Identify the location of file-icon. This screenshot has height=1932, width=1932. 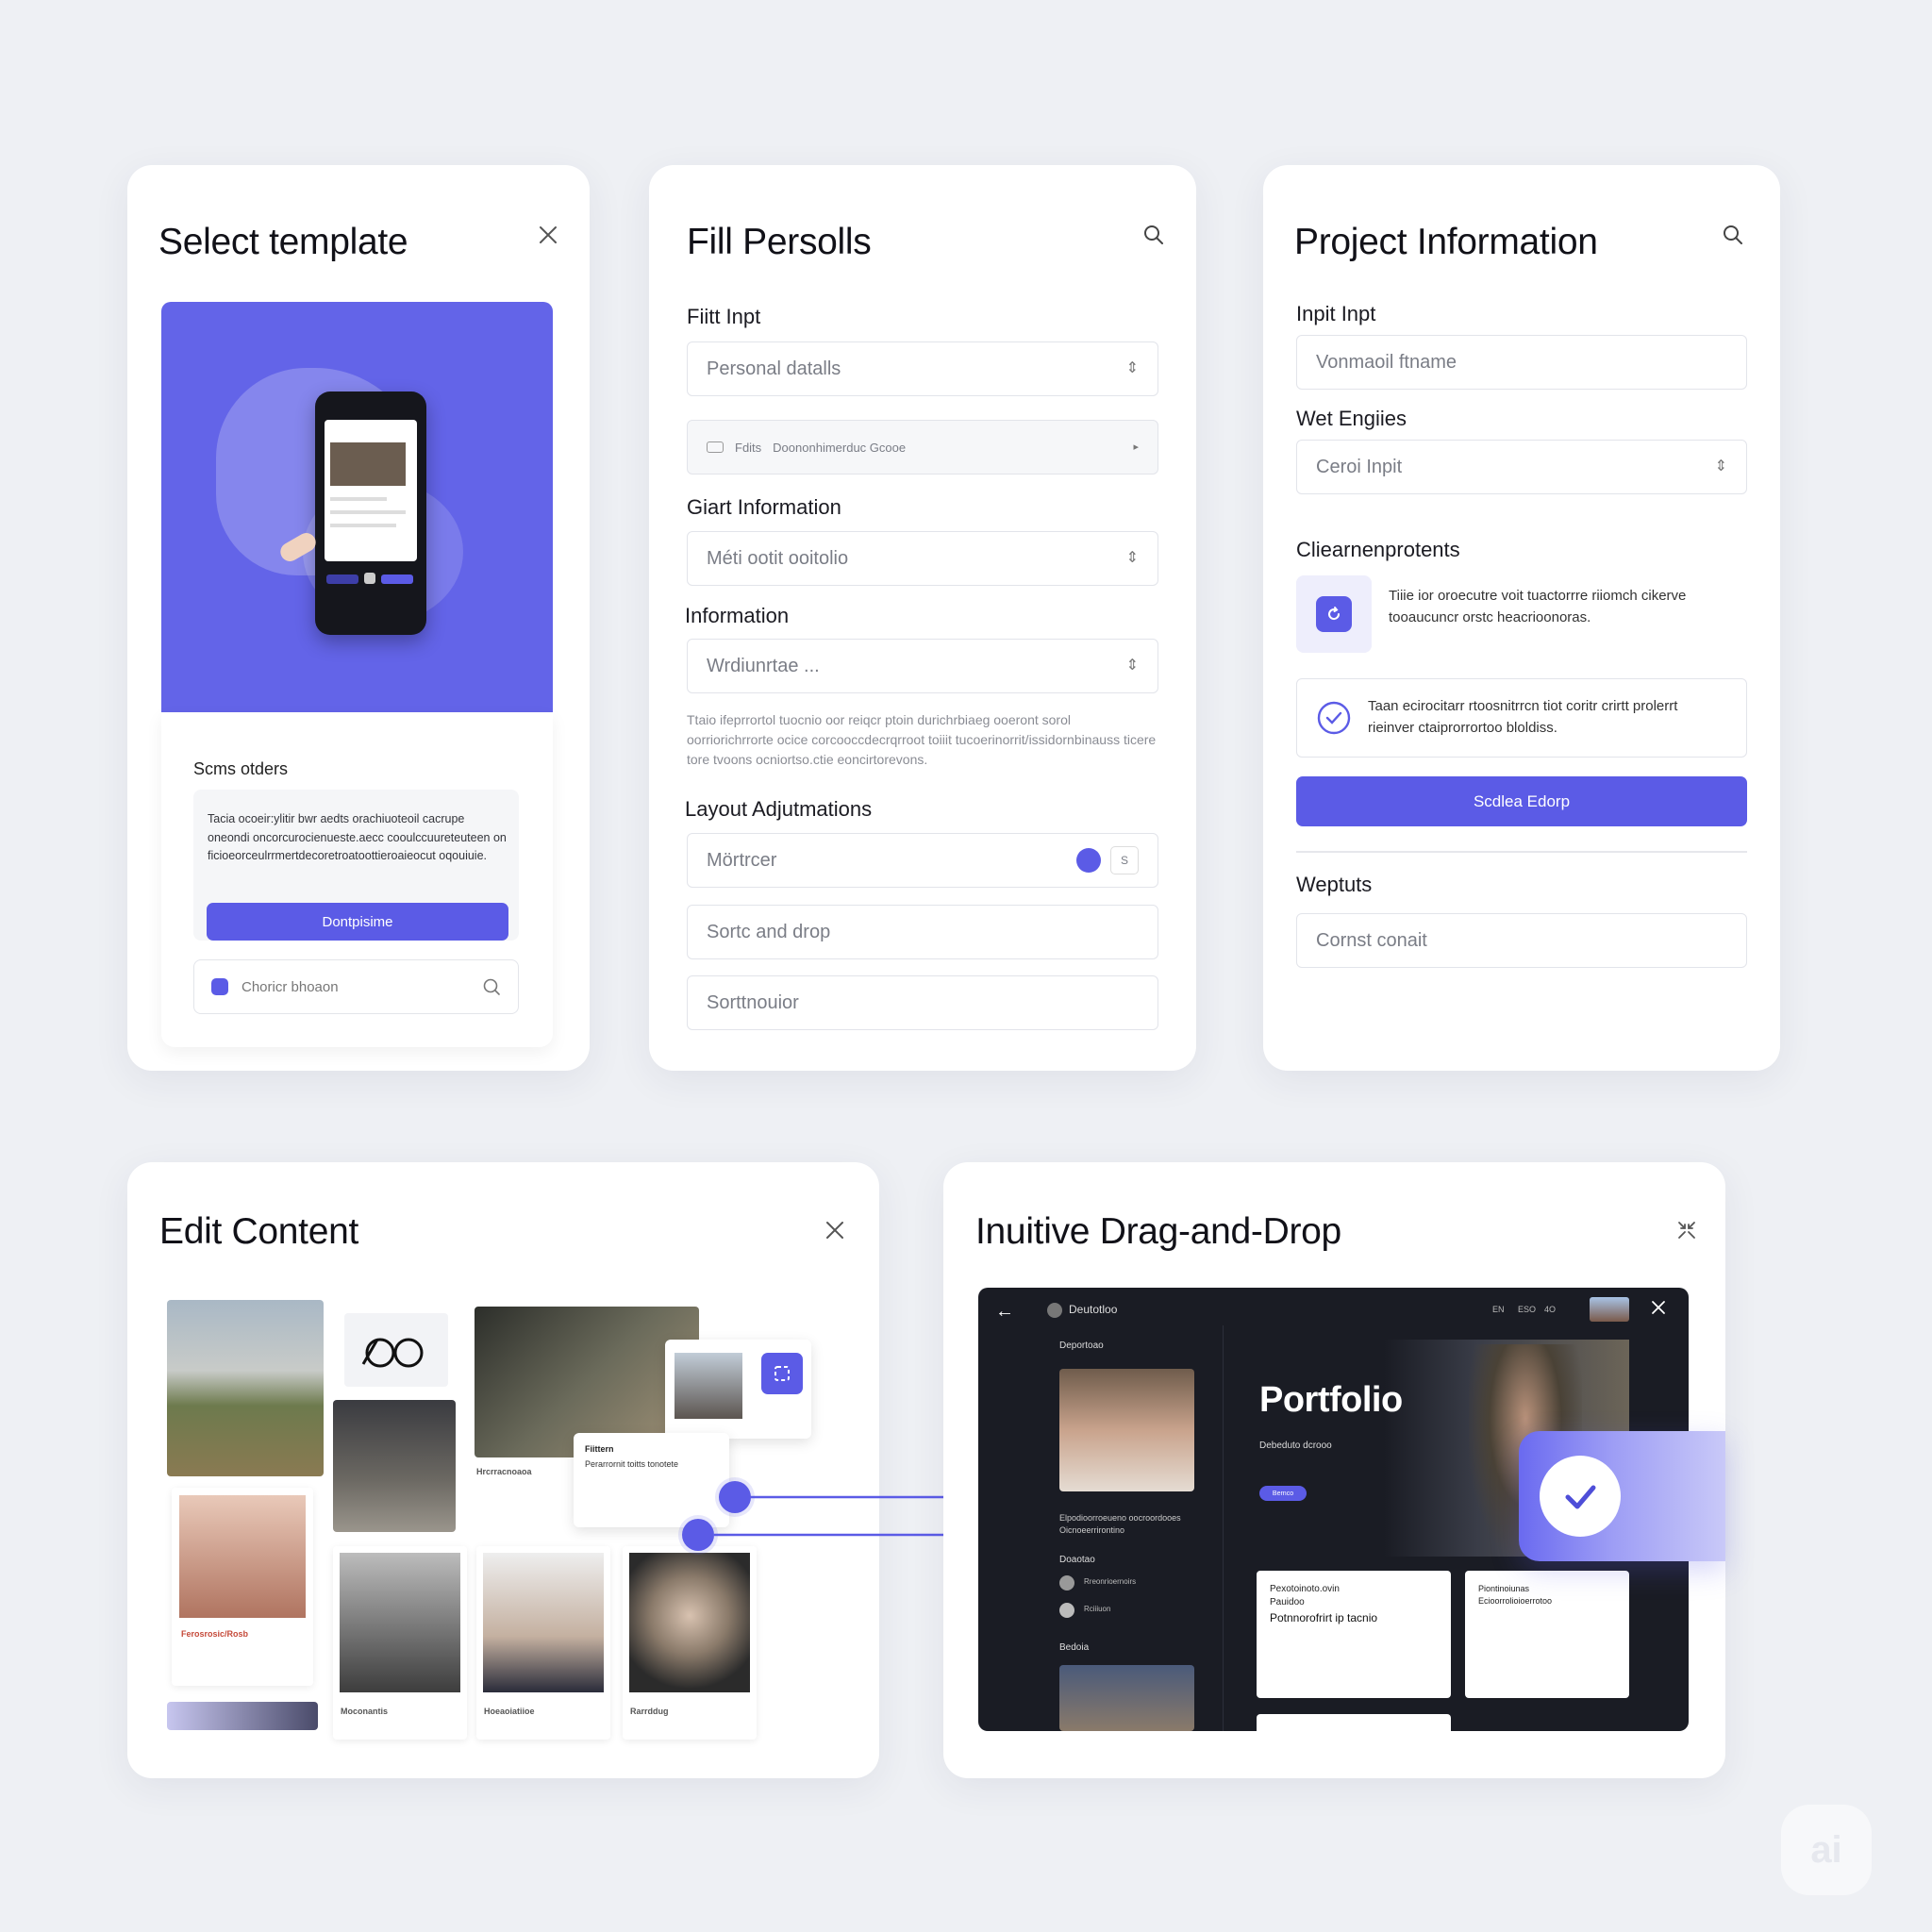
(715, 447).